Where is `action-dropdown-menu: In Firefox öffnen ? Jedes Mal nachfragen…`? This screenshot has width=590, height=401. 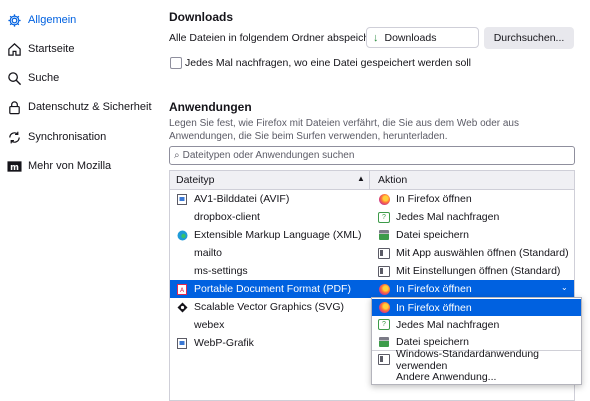
action-dropdown-menu: In Firefox öffnen ? Jedes Mal nachfragen… is located at coordinates (476, 341).